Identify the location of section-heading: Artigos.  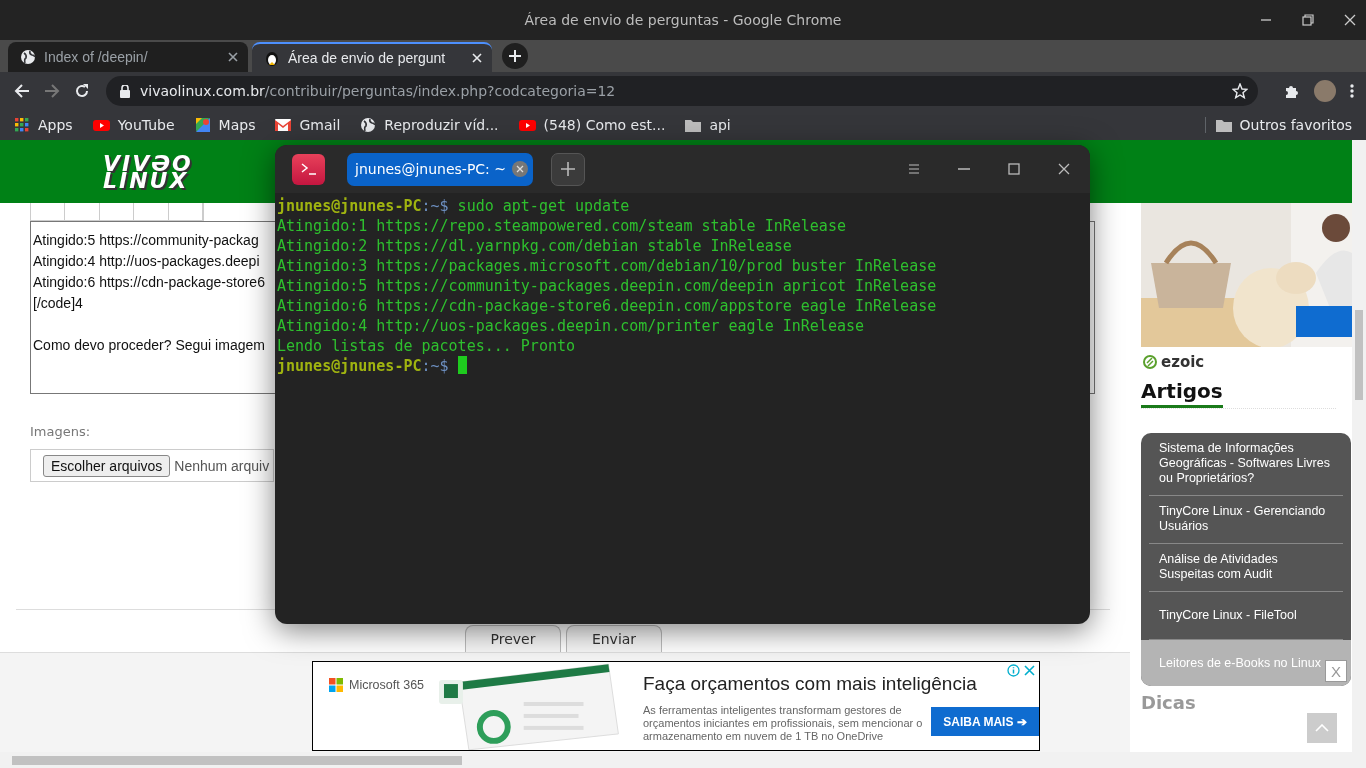
(1182, 393).